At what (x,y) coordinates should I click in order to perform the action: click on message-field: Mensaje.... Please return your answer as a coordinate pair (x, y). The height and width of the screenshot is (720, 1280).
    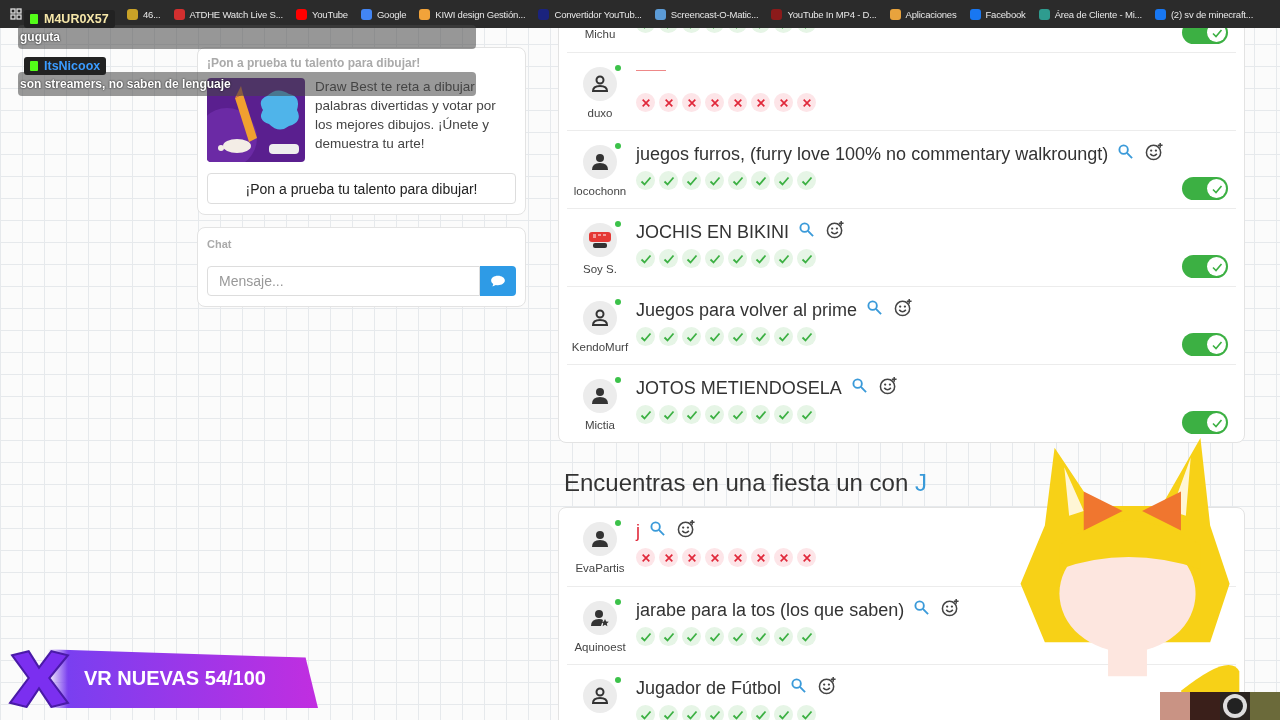
    Looking at the image, I should click on (343, 281).